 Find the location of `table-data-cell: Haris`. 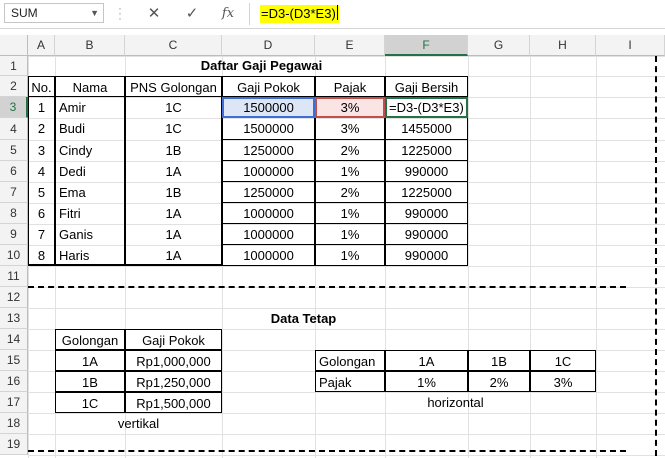

table-data-cell: Haris is located at coordinates (90, 255).